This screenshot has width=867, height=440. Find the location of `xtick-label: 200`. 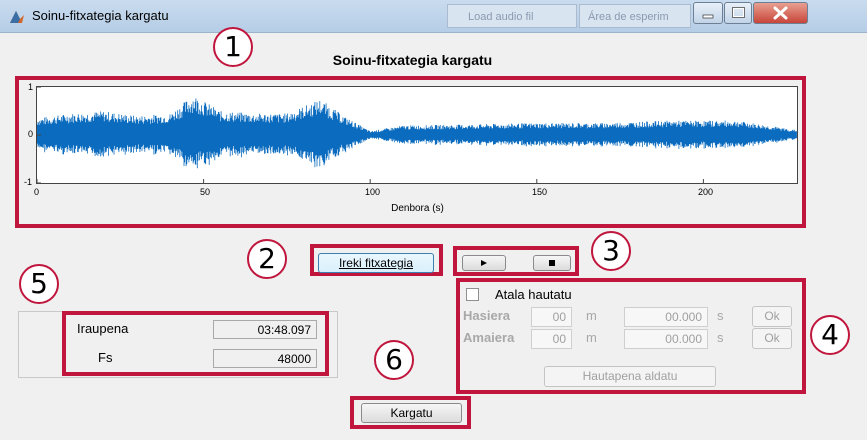

xtick-label: 200 is located at coordinates (706, 192).